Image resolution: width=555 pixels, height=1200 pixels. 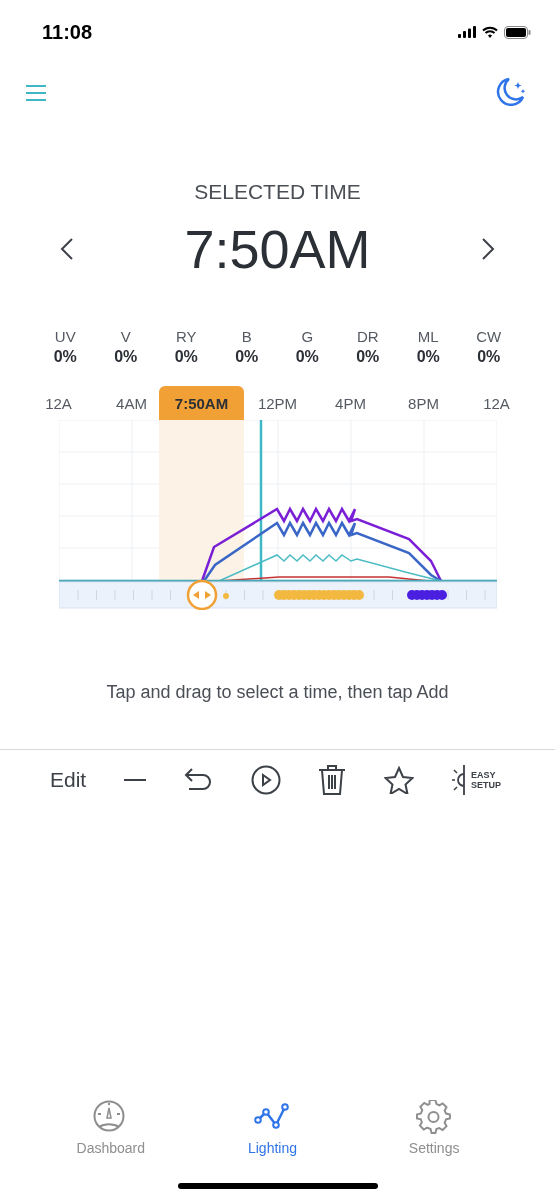 What do you see at coordinates (198, 780) in the screenshot?
I see `undo-icon` at bounding box center [198, 780].